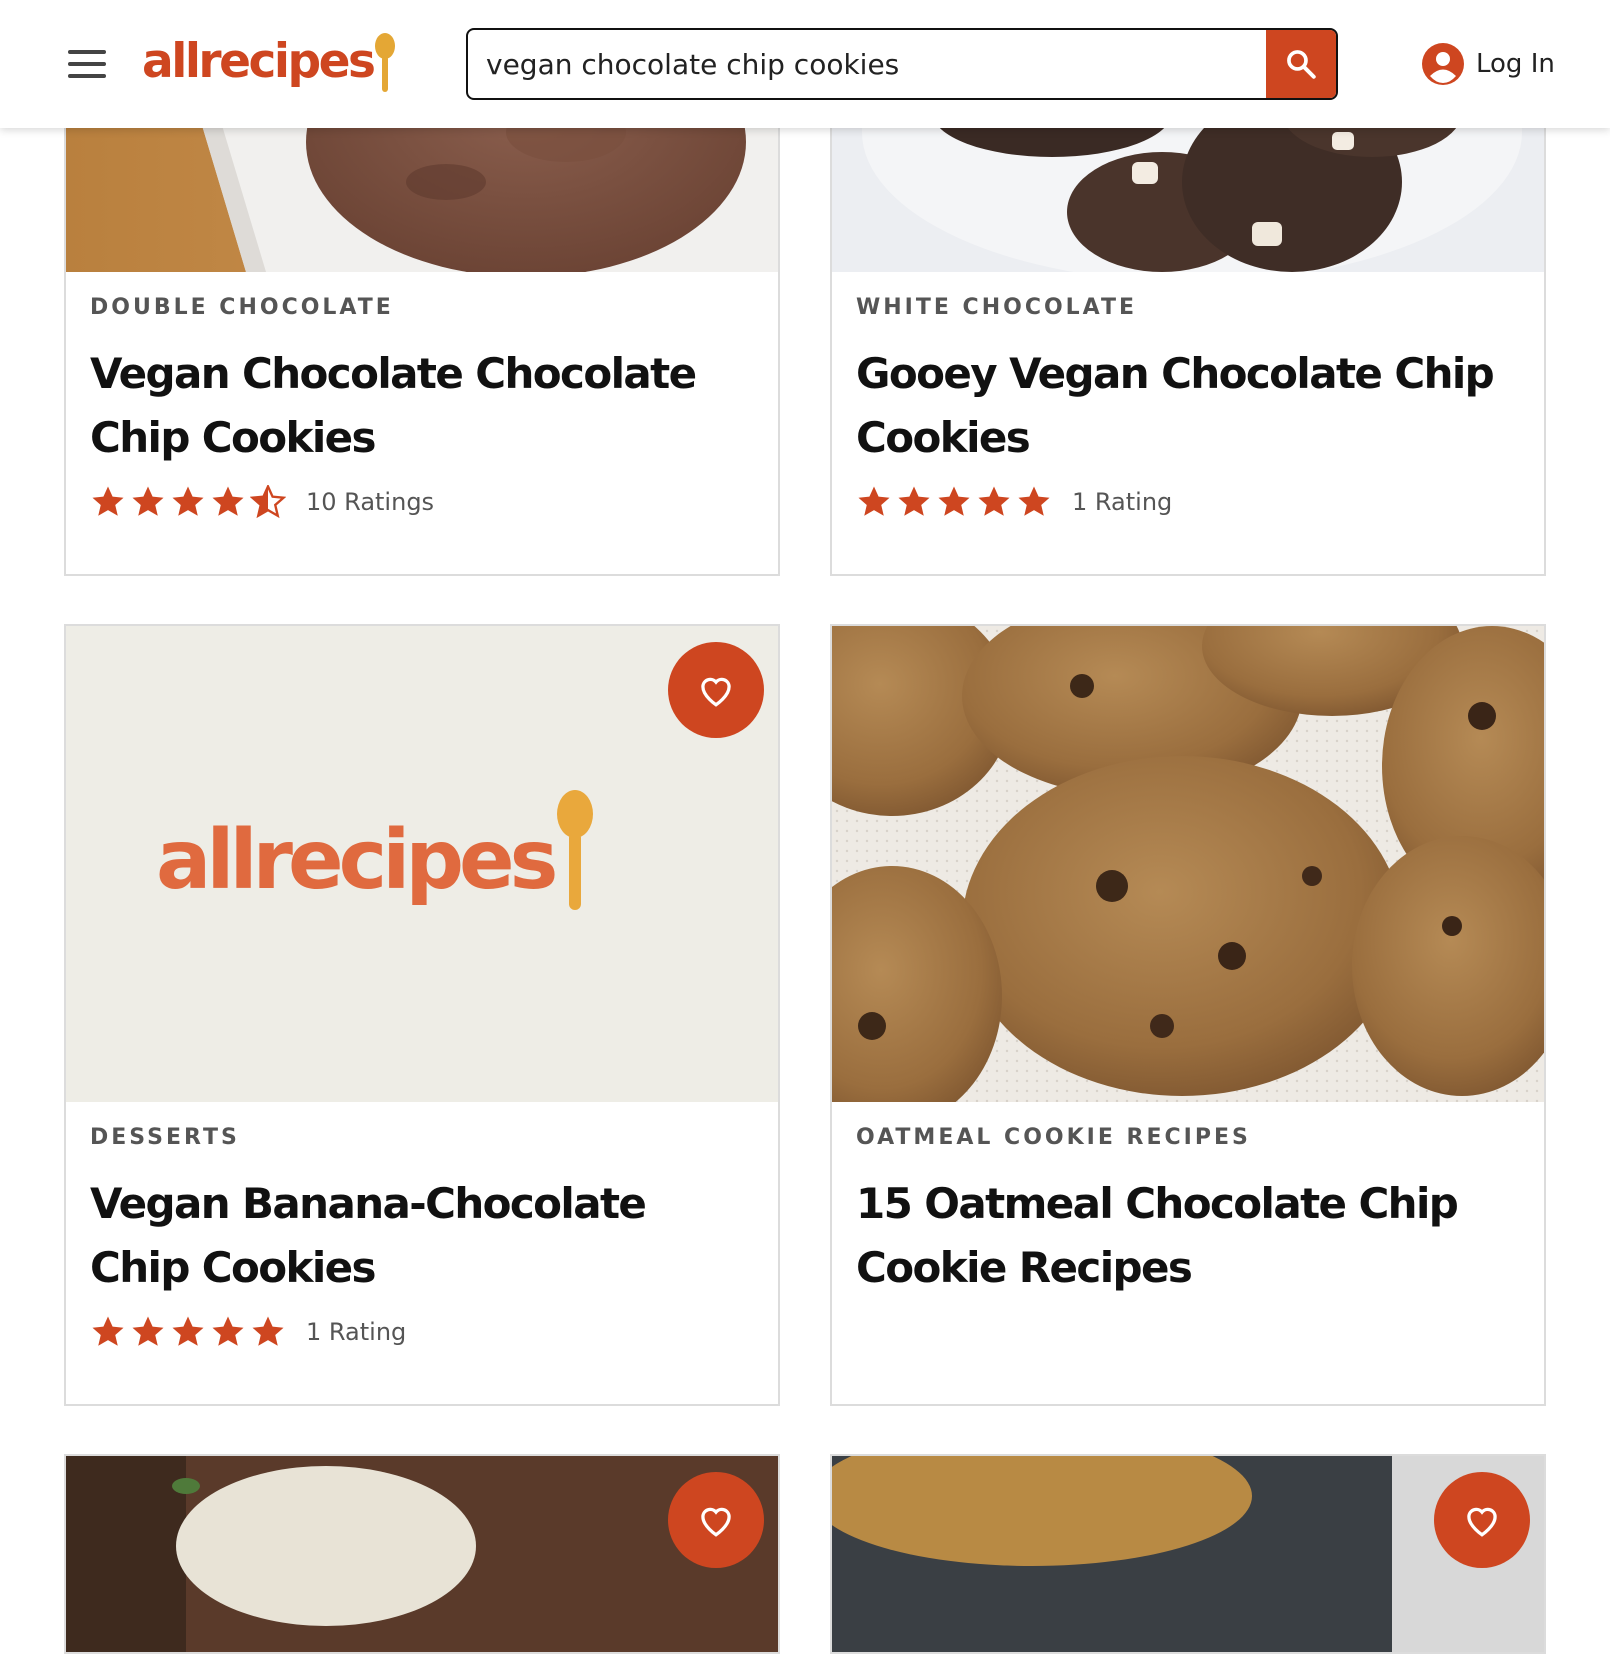  I want to click on recipe-rating: 10 Ratings, so click(422, 502).